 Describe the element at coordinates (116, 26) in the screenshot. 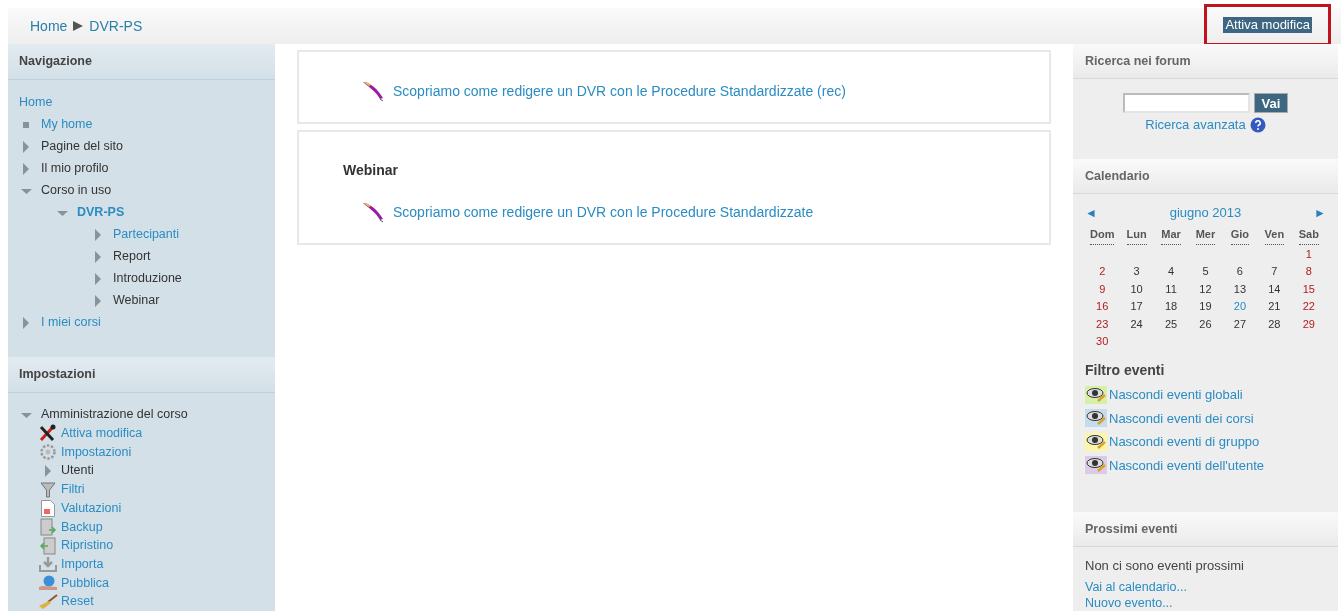

I see `breadcrumb-link: DVR-PS` at that location.